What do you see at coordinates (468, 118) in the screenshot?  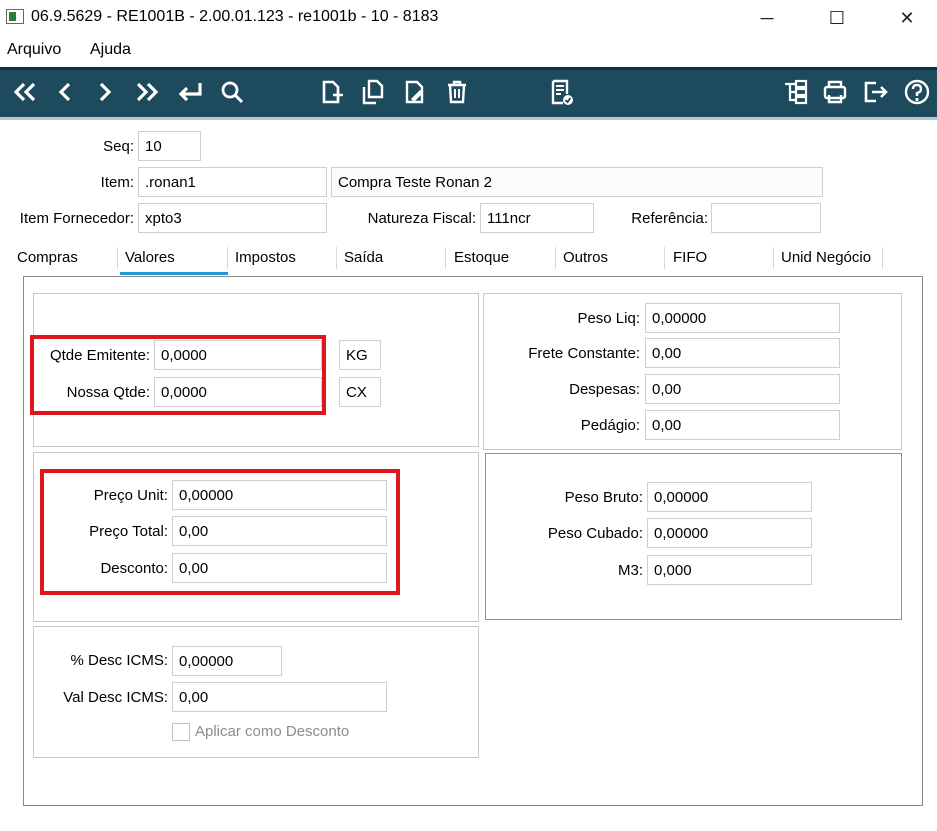 I see `toolbar-divider` at bounding box center [468, 118].